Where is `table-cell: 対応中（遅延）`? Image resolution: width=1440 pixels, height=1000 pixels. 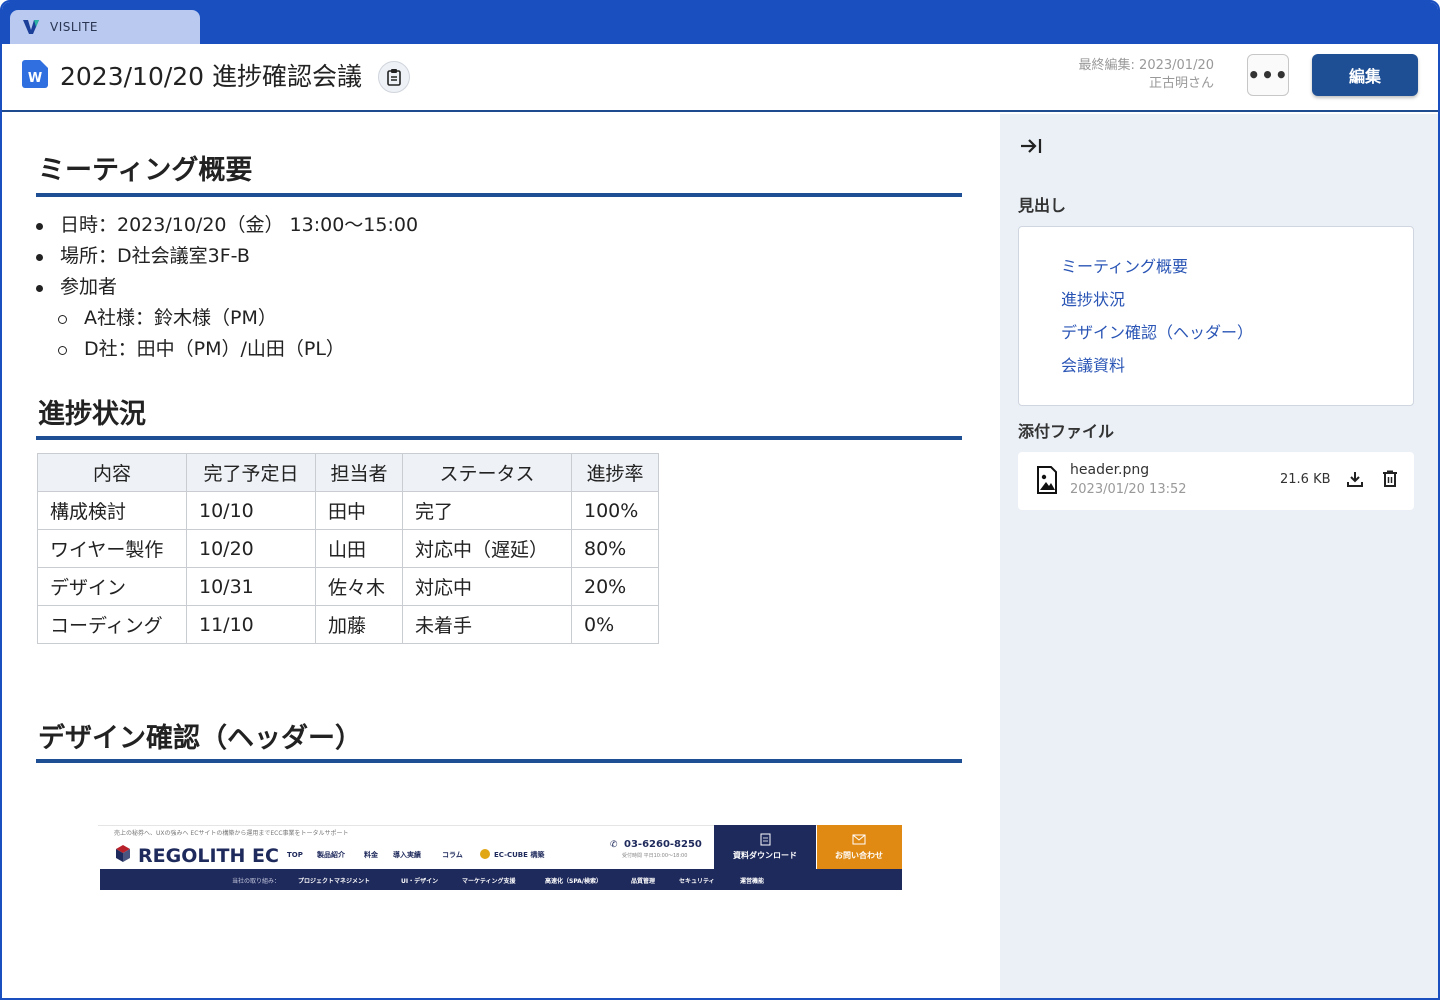
table-cell: 対応中（遅延） is located at coordinates (487, 548).